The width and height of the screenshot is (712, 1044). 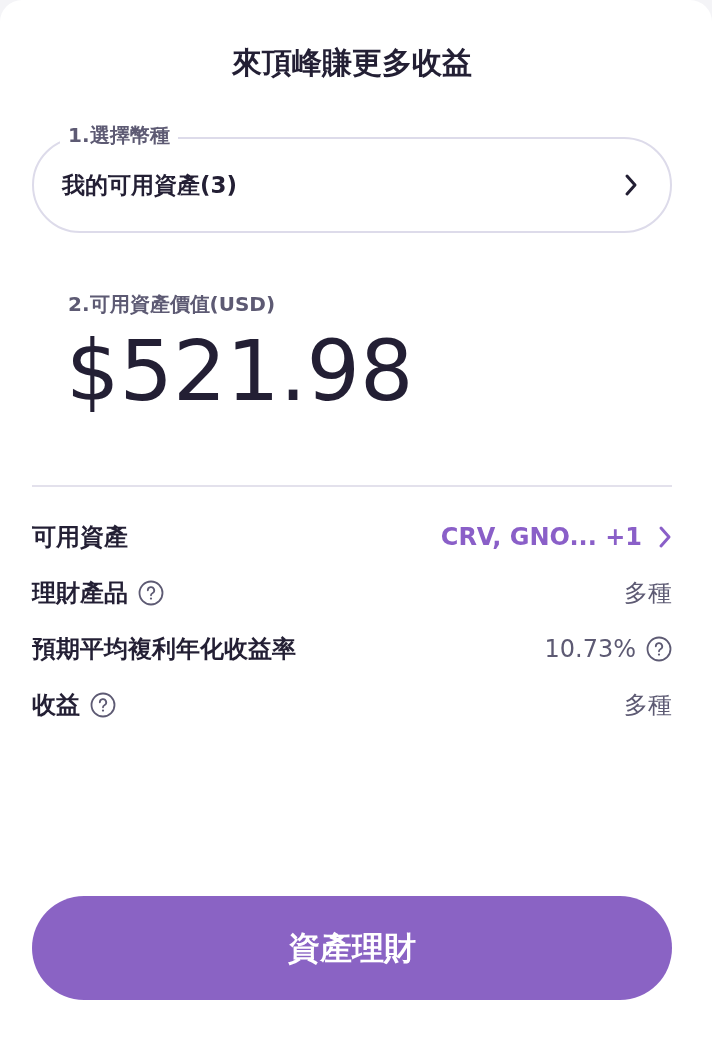 What do you see at coordinates (80, 538) in the screenshot?
I see `row-label: 可用資產` at bounding box center [80, 538].